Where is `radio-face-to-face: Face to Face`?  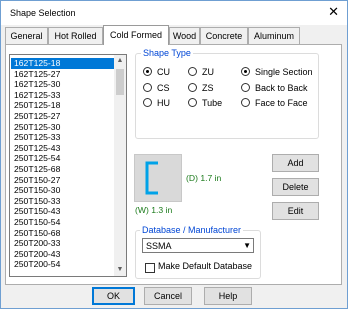
radio-face-to-face: Face to Face is located at coordinates (274, 103).